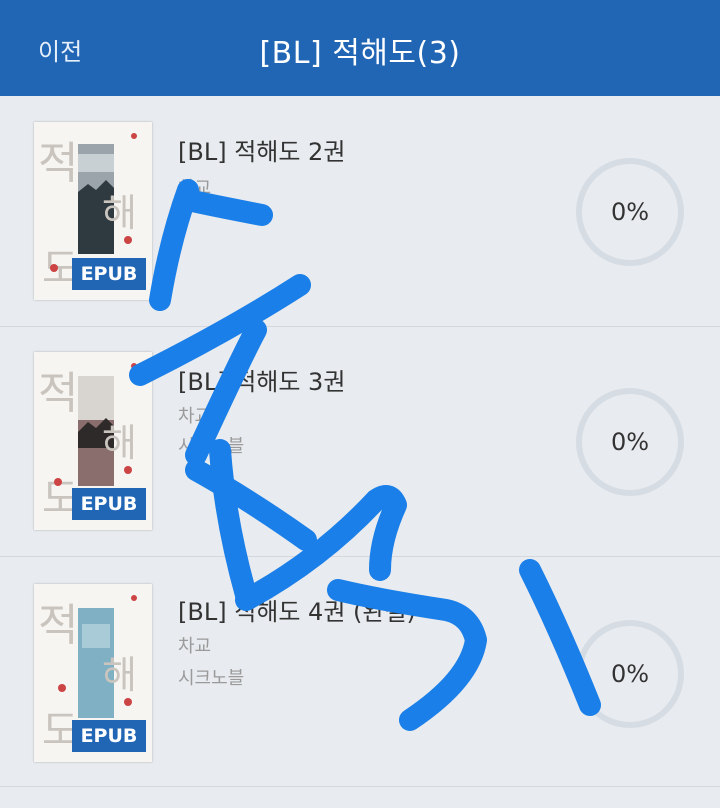 This screenshot has height=808, width=720. Describe the element at coordinates (262, 152) in the screenshot. I see `book-title: [BL] 적해도 2권` at that location.